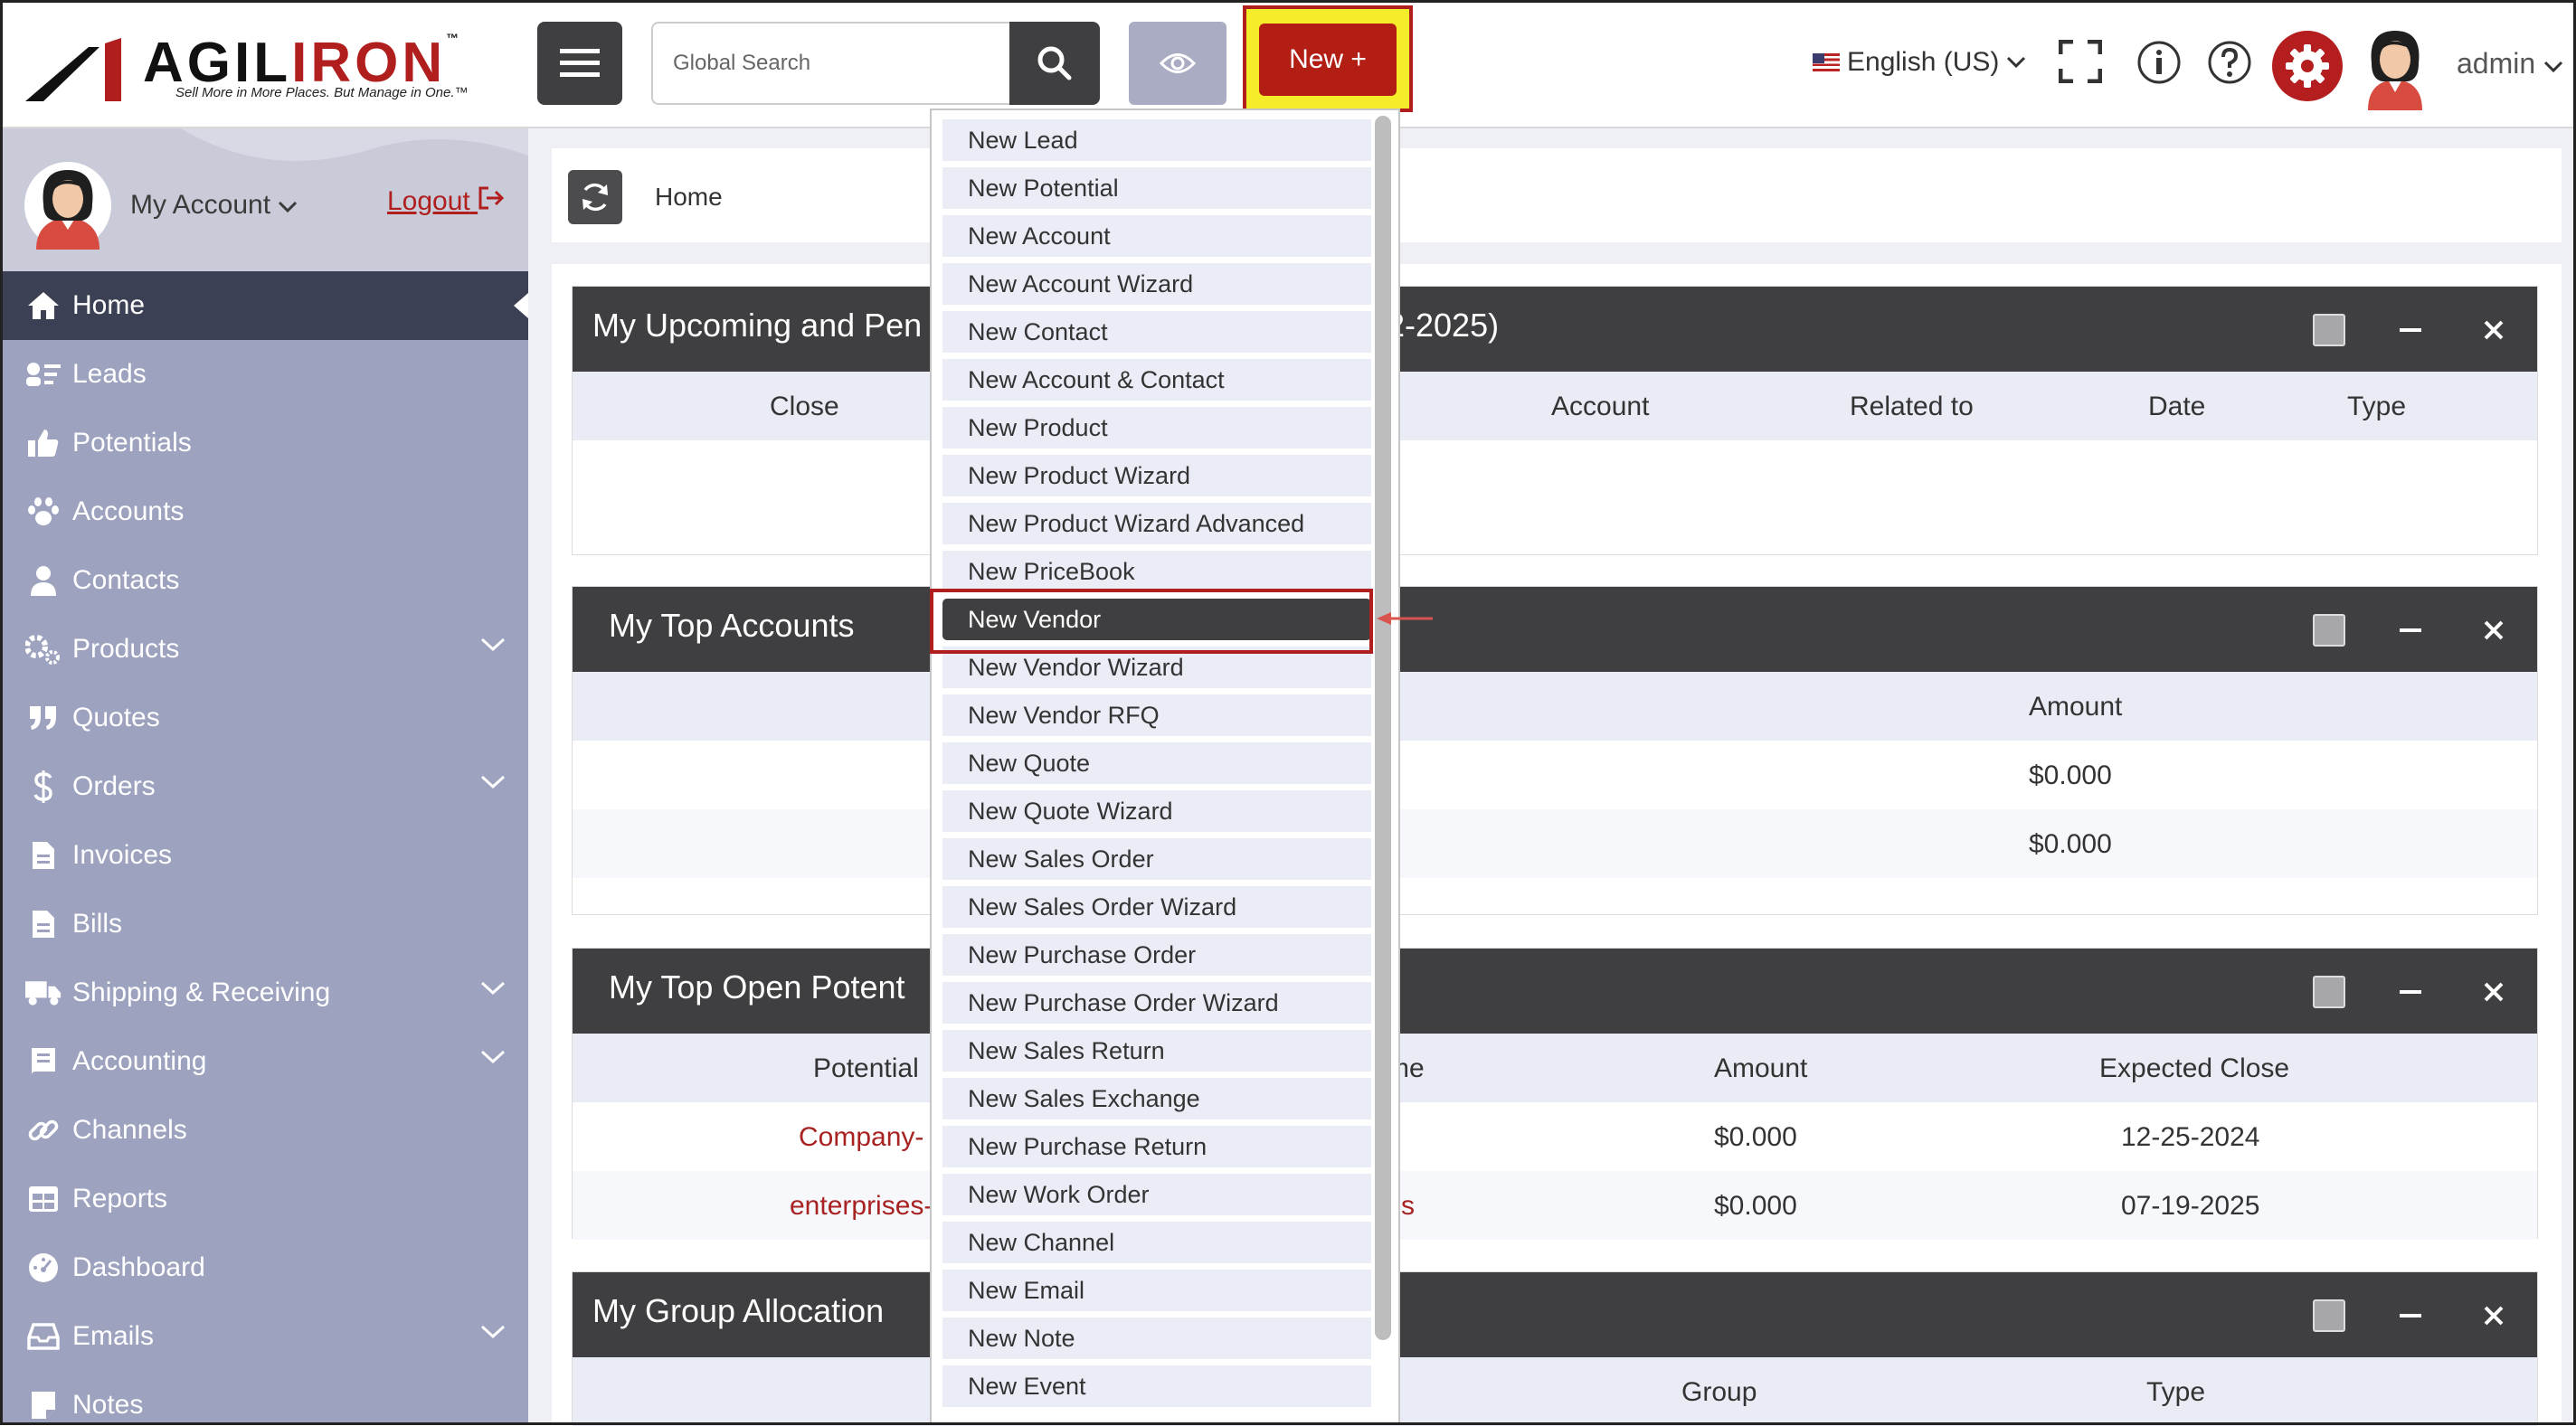  What do you see at coordinates (43, 1061) in the screenshot?
I see `ledger-icon` at bounding box center [43, 1061].